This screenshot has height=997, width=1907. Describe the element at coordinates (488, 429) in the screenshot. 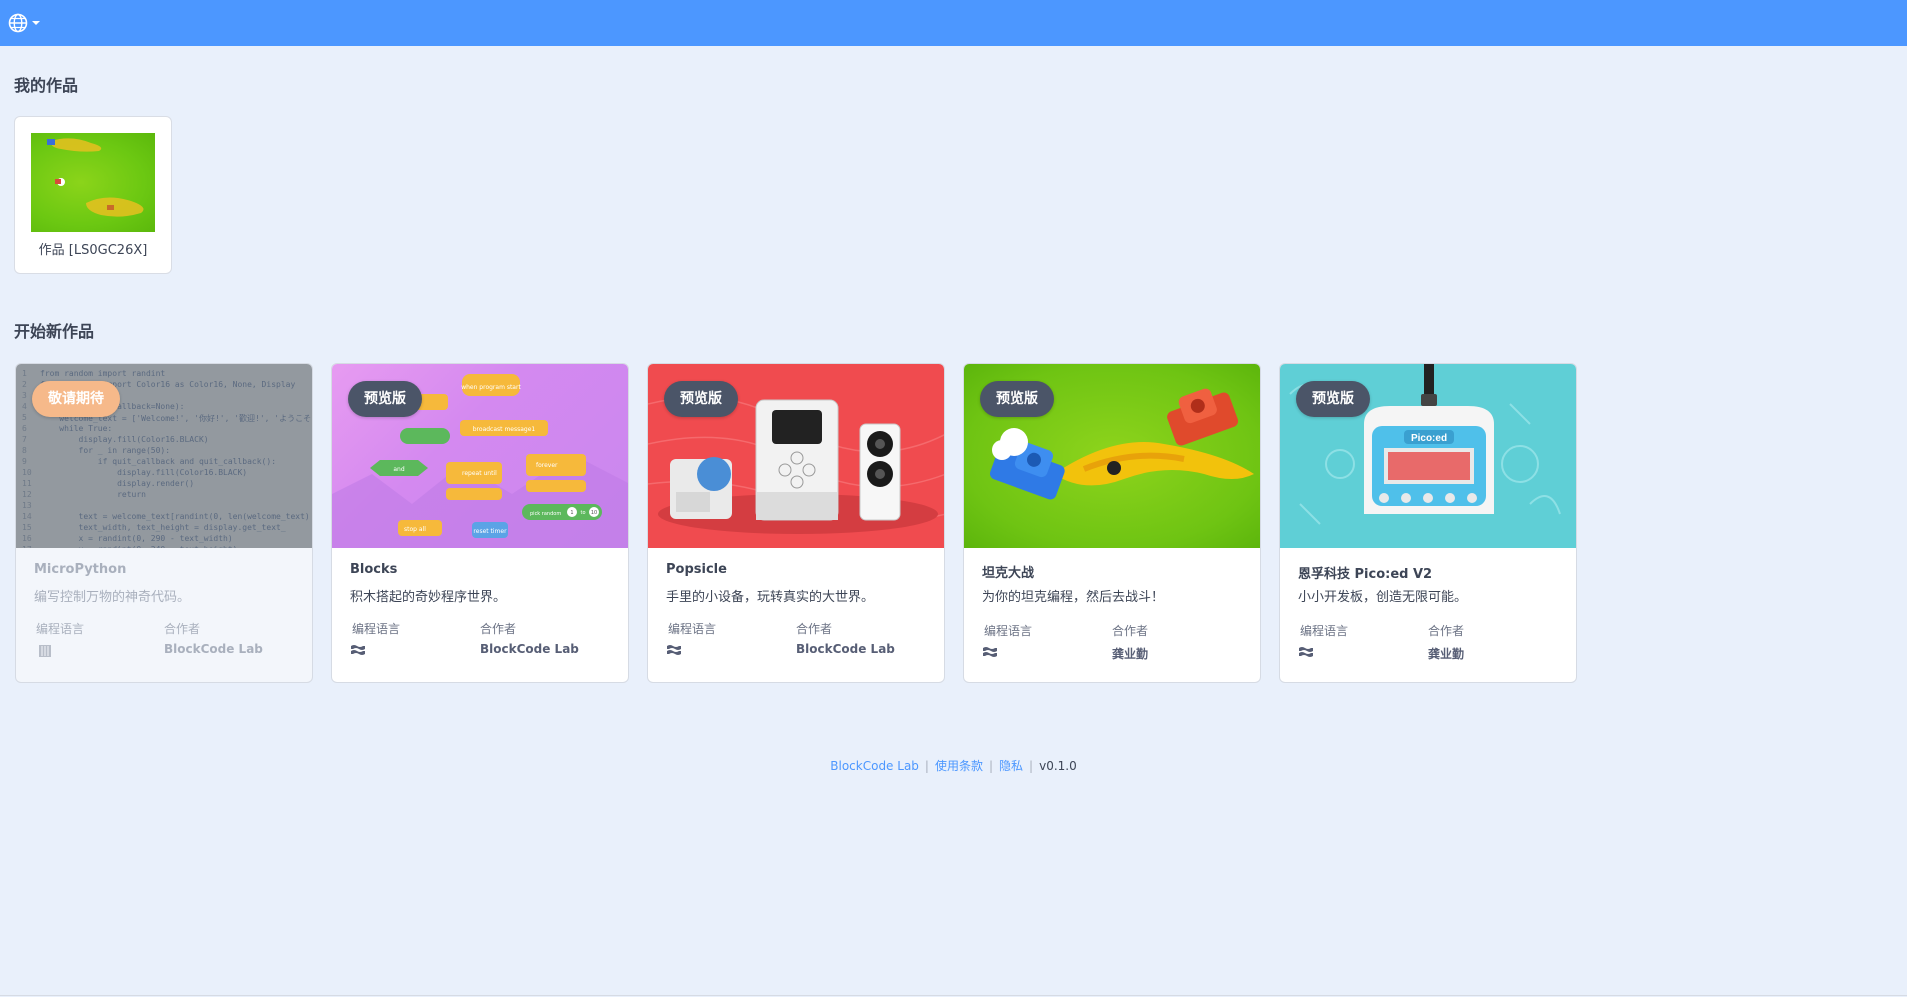

I see `block-text: broadcast` at that location.